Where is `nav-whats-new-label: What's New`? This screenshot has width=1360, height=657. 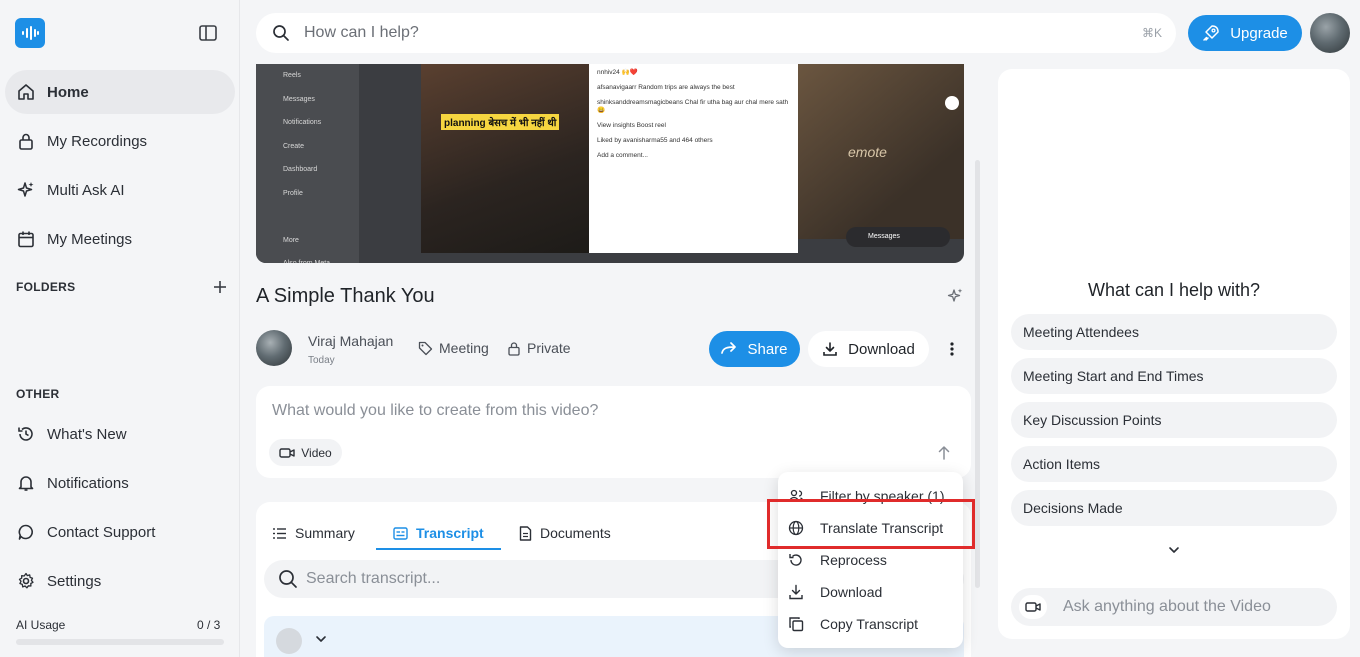 nav-whats-new-label: What's New is located at coordinates (87, 434).